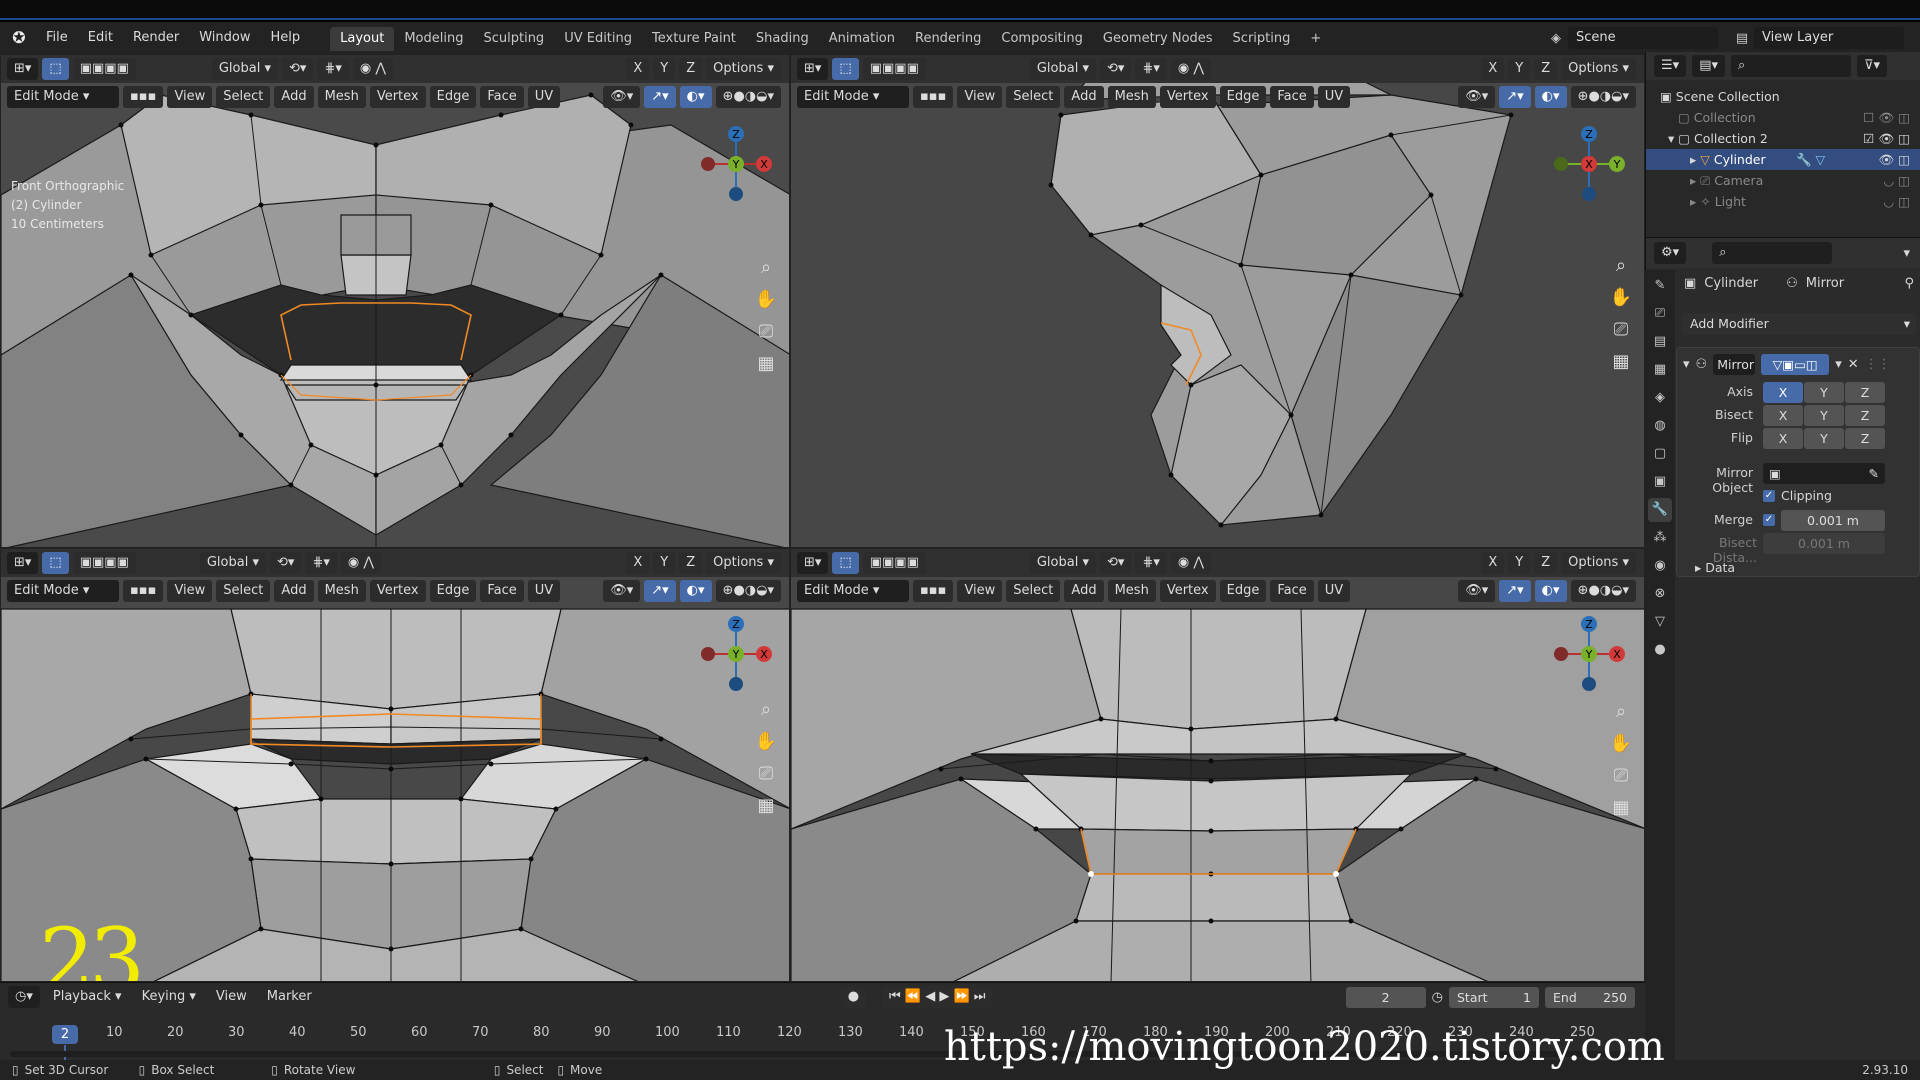 This screenshot has width=1920, height=1080. What do you see at coordinates (1695, 201) in the screenshot?
I see `expand-light-icon: ▸` at bounding box center [1695, 201].